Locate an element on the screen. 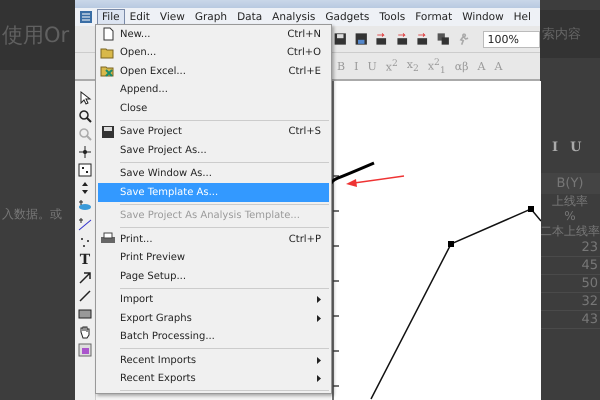 The height and width of the screenshot is (400, 600). menu: Tools is located at coordinates (392, 17).